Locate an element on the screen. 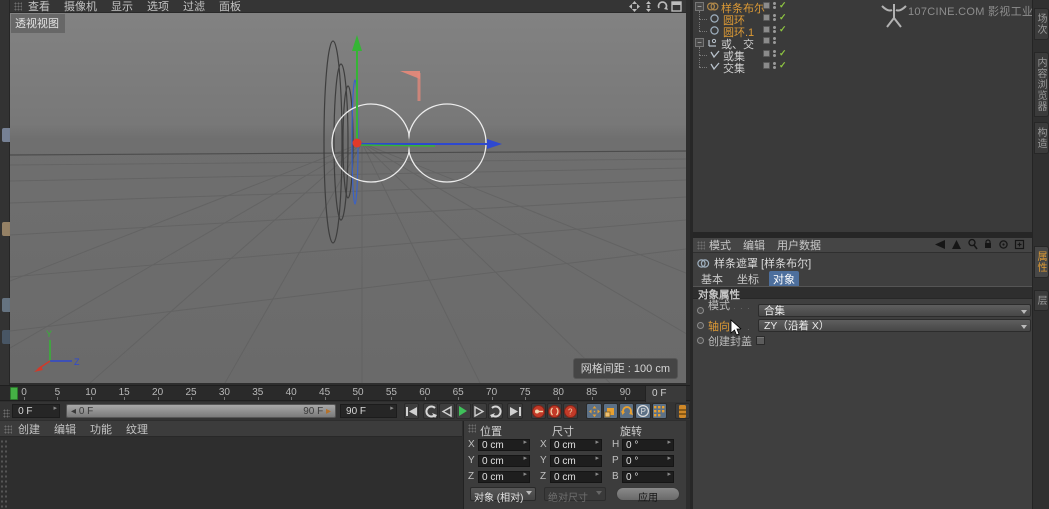 The width and height of the screenshot is (1049, 509). menu-panel: 面板 is located at coordinates (230, 7).